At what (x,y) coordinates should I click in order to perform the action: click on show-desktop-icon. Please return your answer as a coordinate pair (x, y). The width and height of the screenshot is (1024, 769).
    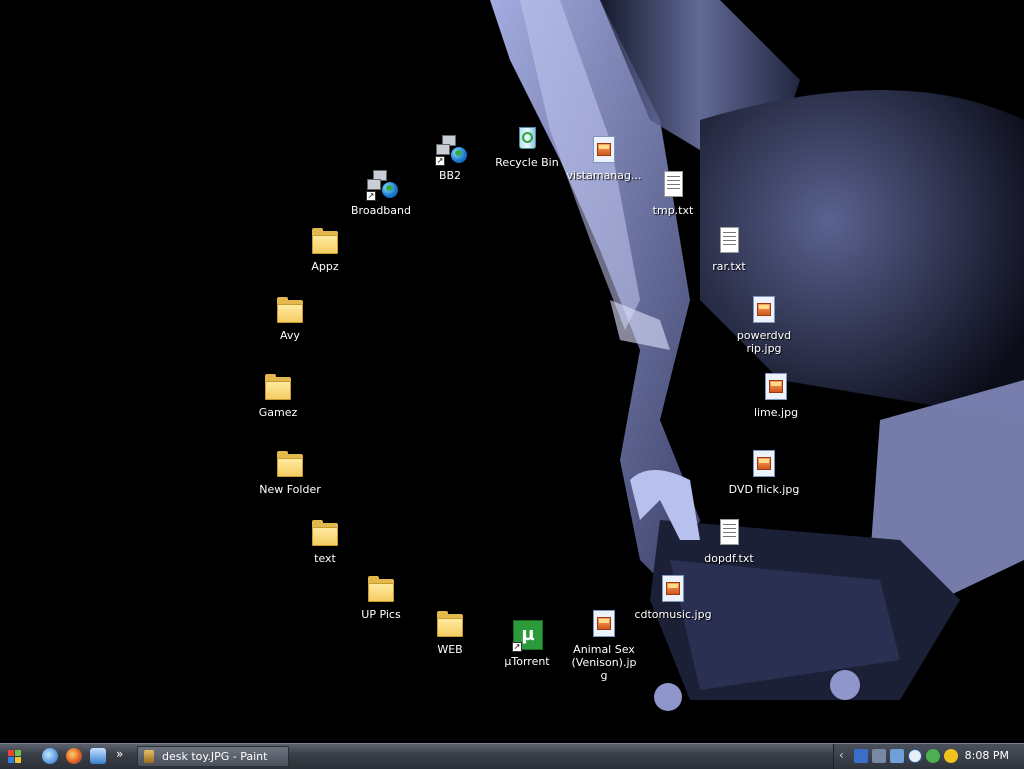
    Looking at the image, I should click on (98, 756).